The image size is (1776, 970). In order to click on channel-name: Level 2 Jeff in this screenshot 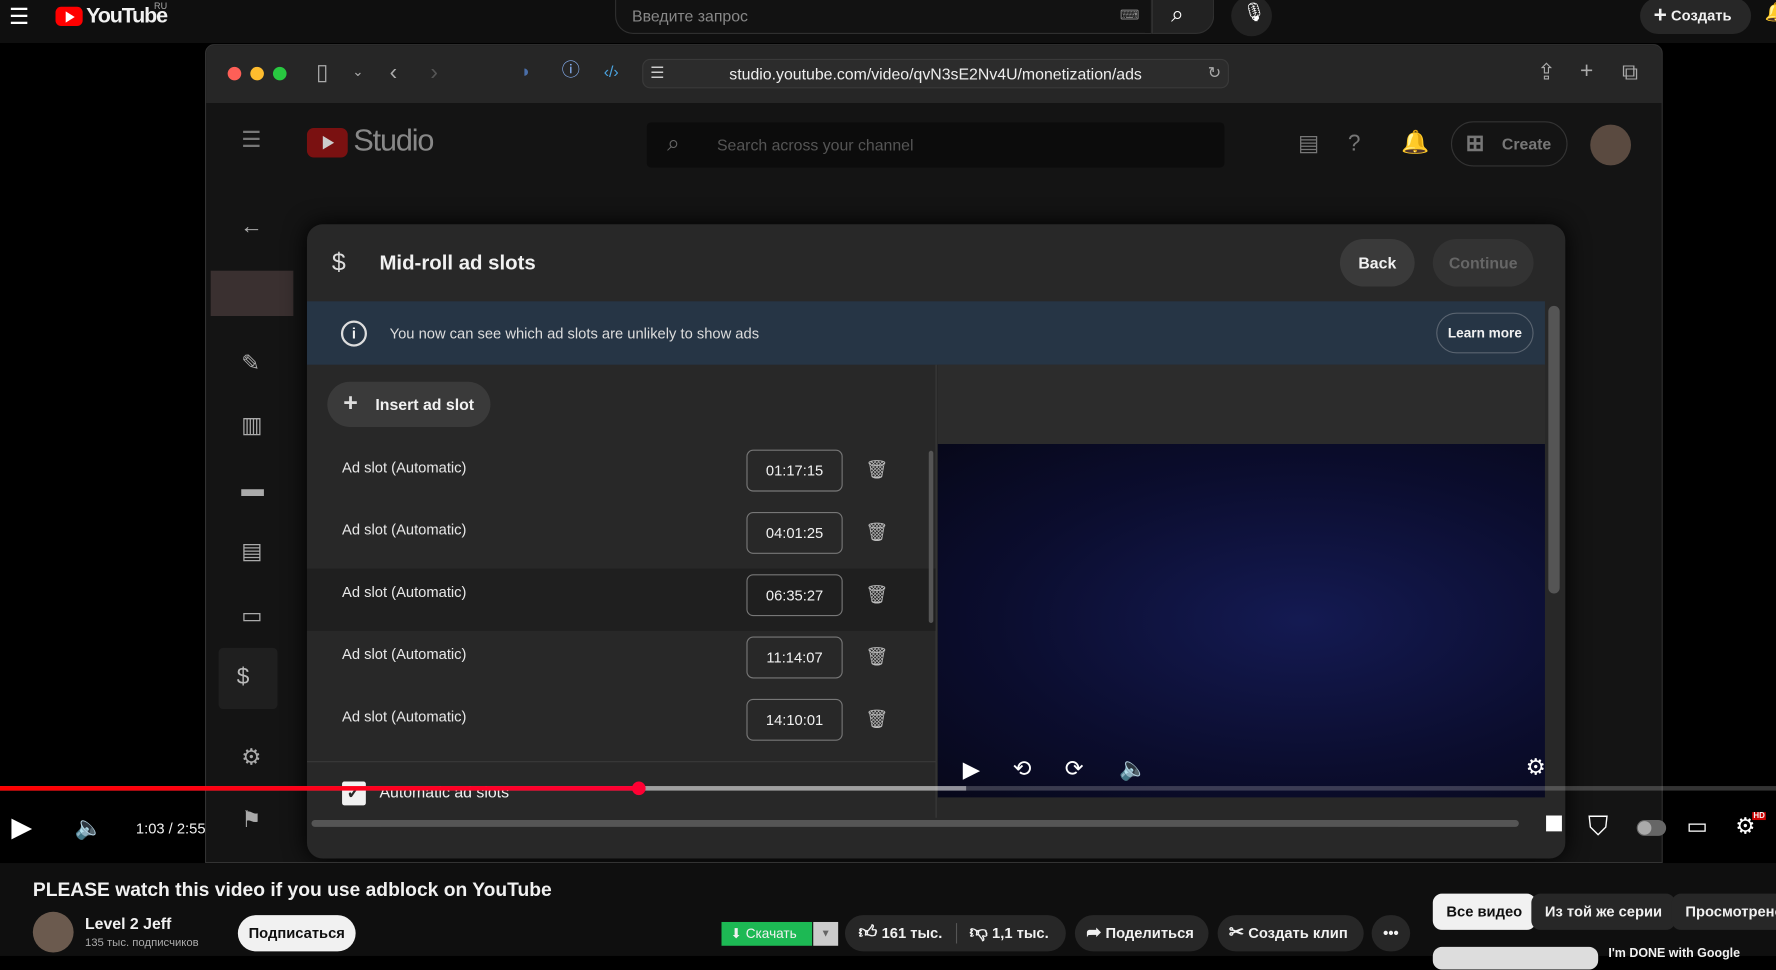, I will do `click(128, 923)`.